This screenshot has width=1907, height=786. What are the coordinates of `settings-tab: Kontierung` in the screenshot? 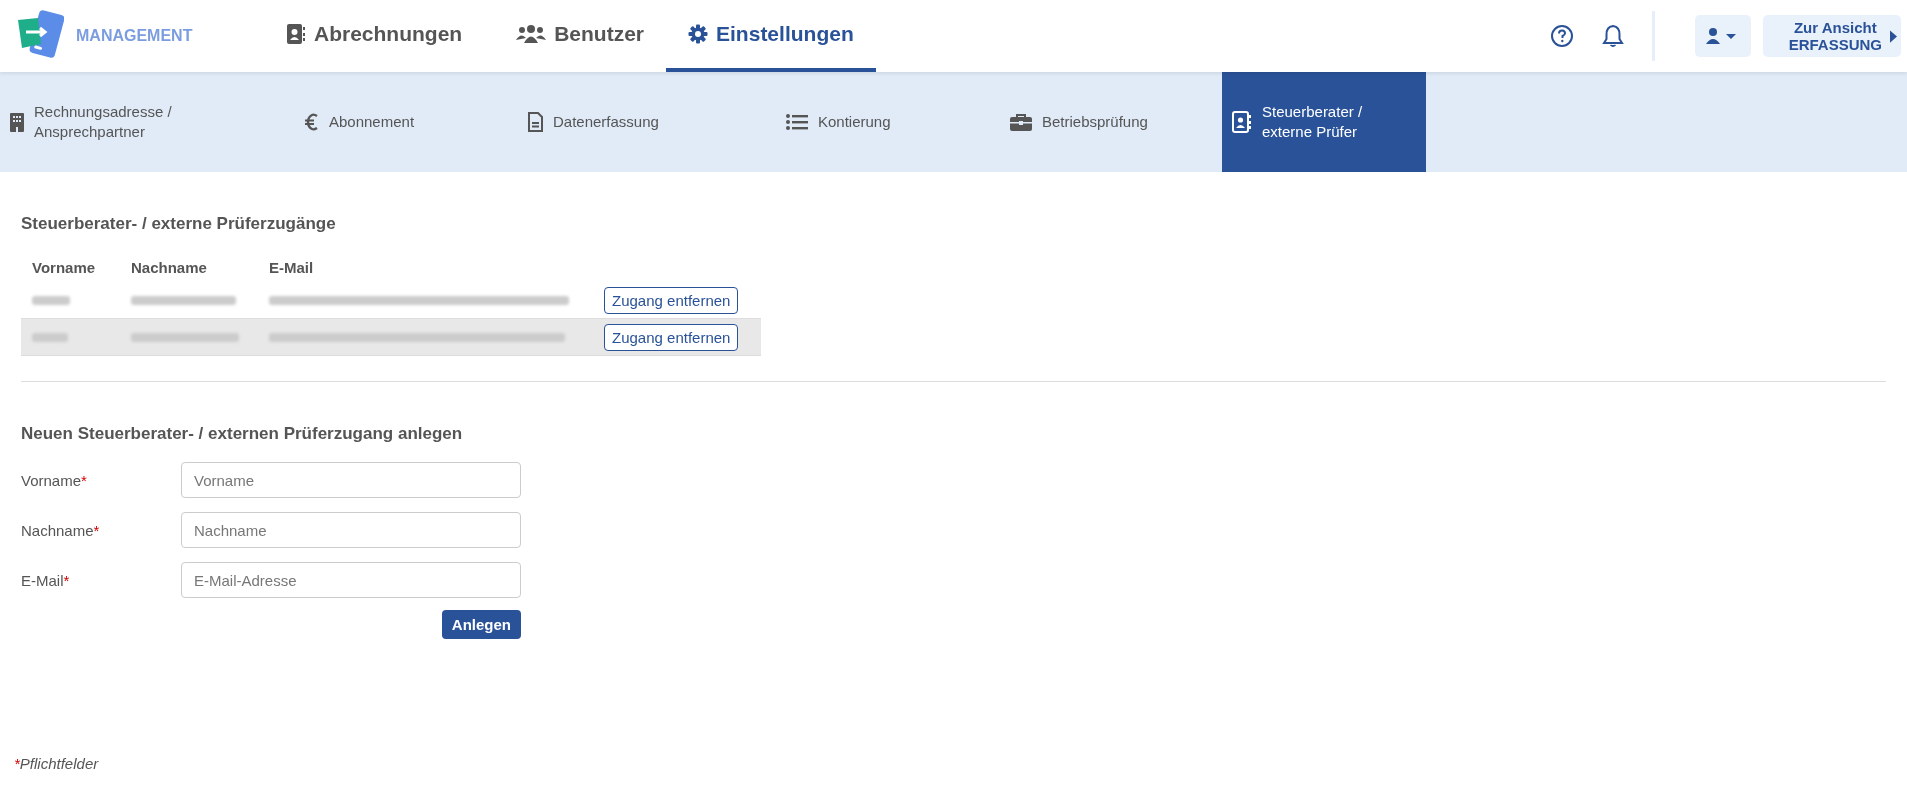 It's located at (888, 122).